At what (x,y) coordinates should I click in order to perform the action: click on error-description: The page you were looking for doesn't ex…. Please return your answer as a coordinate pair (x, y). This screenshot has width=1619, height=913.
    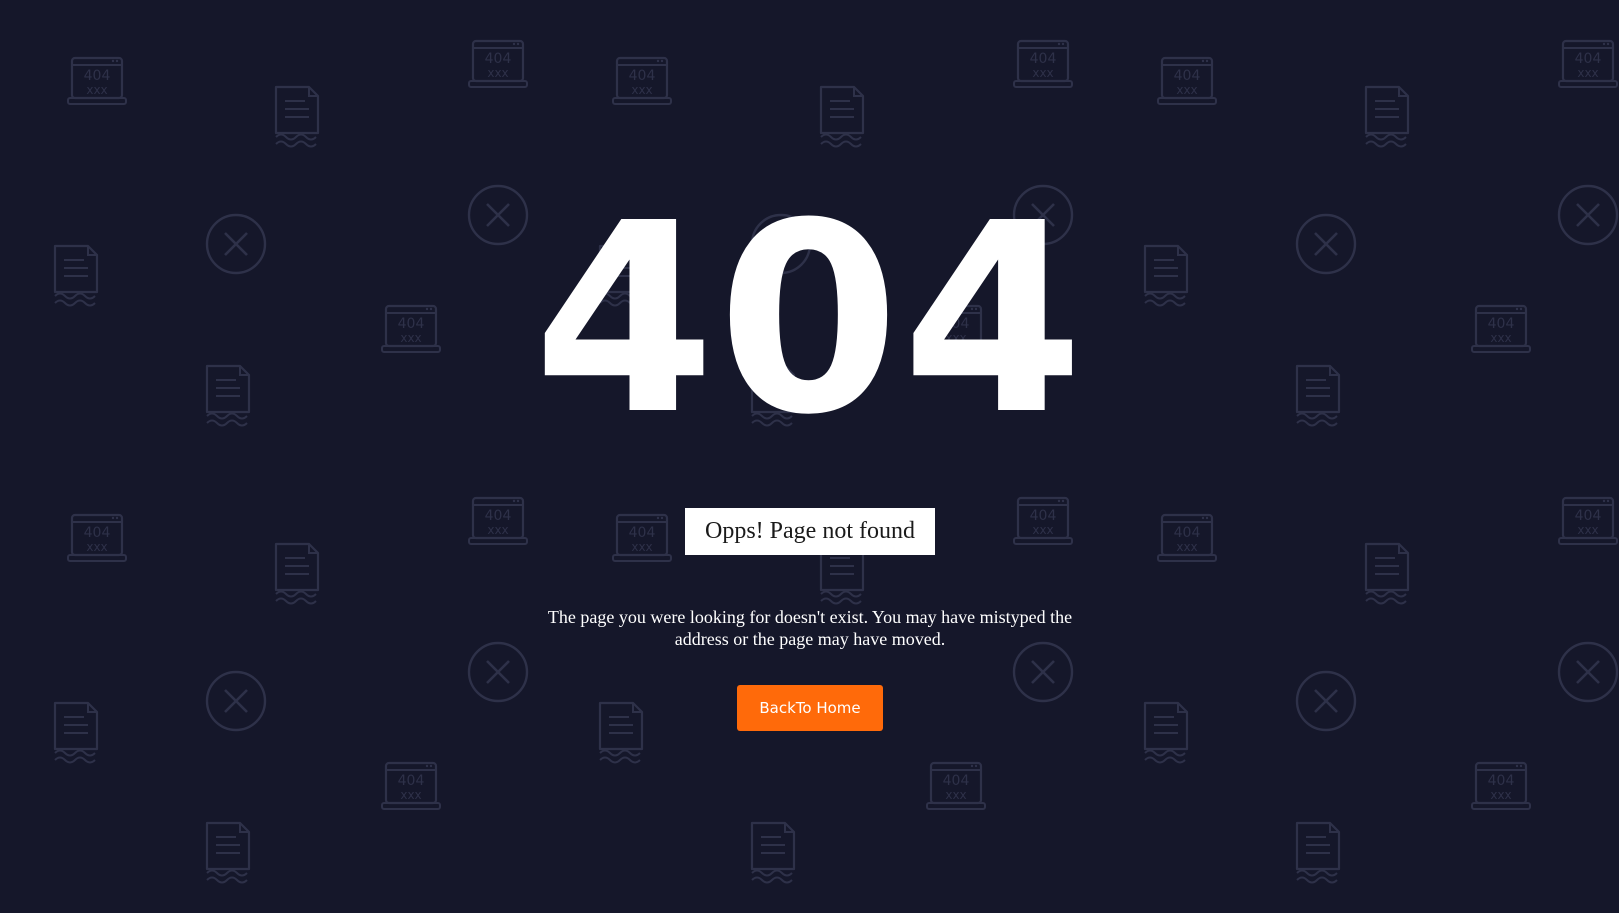
    Looking at the image, I should click on (810, 628).